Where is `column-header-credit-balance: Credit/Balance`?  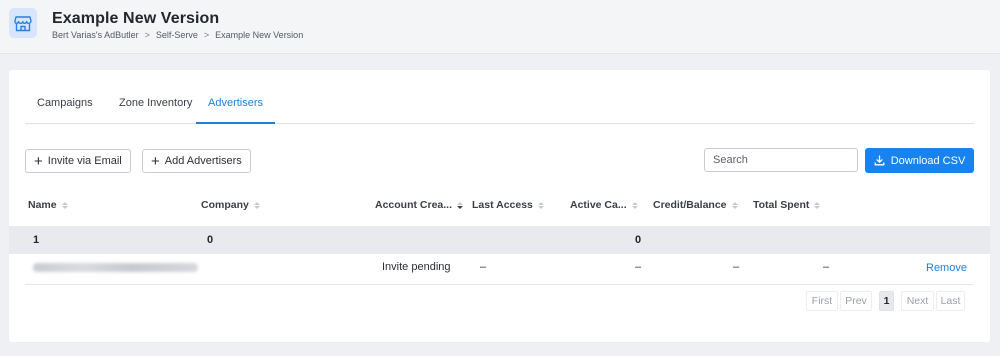
column-header-credit-balance: Credit/Balance is located at coordinates (695, 205).